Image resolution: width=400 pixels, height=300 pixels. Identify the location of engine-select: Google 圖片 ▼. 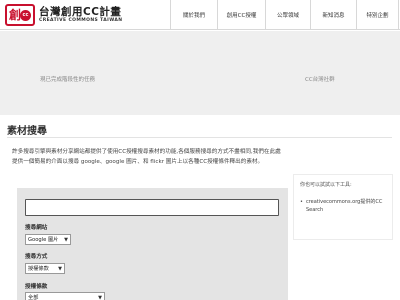
(48, 239).